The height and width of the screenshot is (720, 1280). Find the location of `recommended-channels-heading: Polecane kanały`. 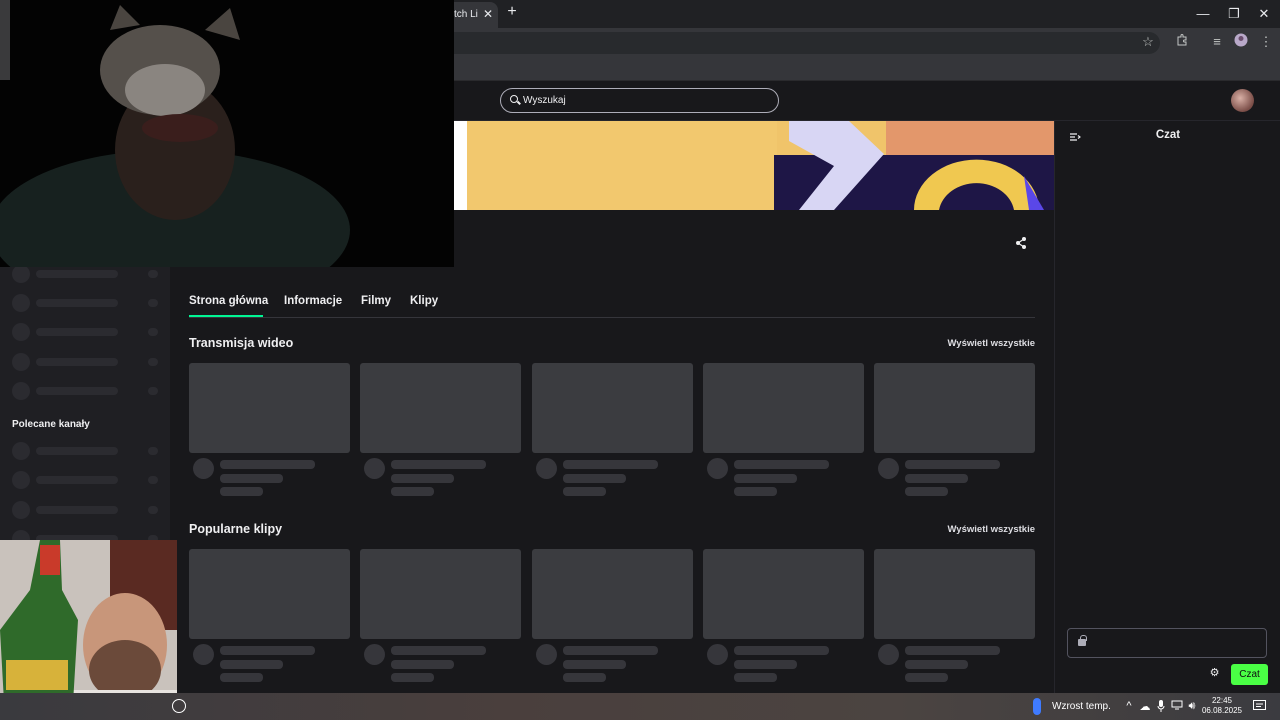

recommended-channels-heading: Polecane kanały is located at coordinates (51, 424).